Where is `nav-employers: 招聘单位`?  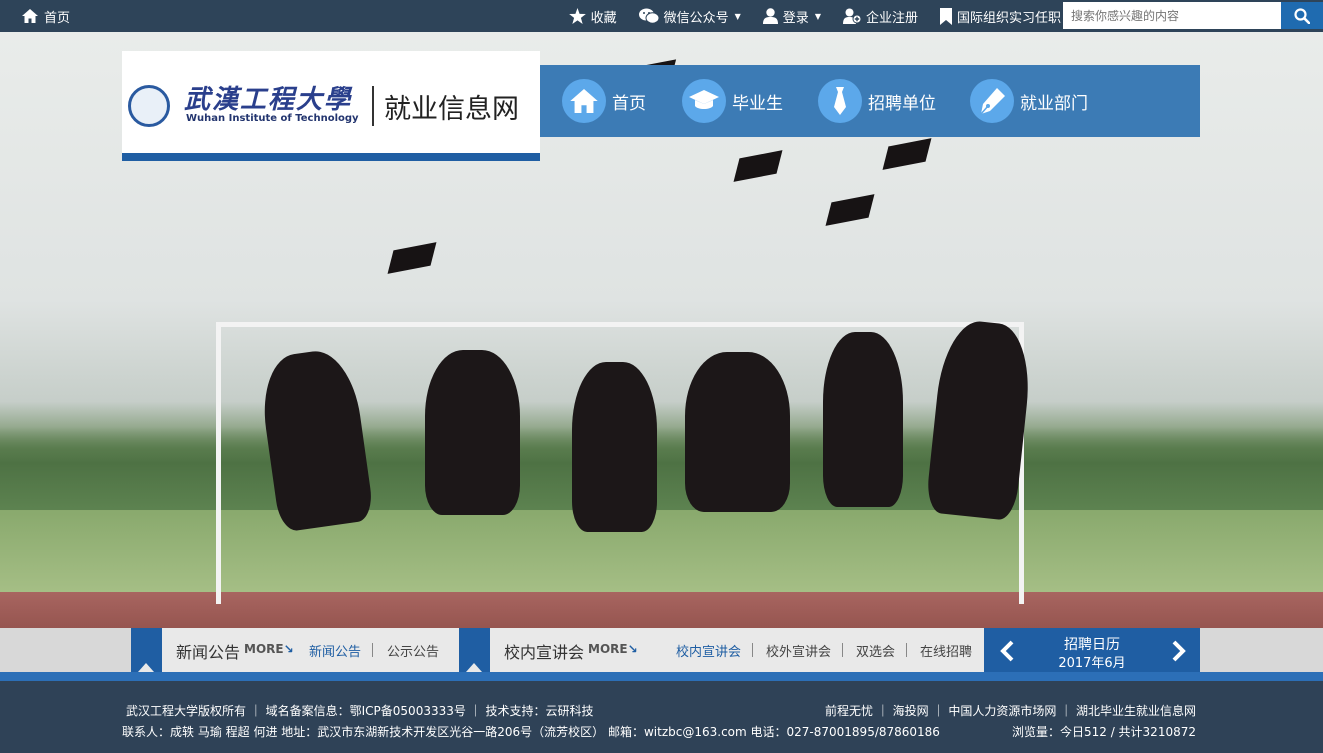 nav-employers: 招聘单位 is located at coordinates (877, 101).